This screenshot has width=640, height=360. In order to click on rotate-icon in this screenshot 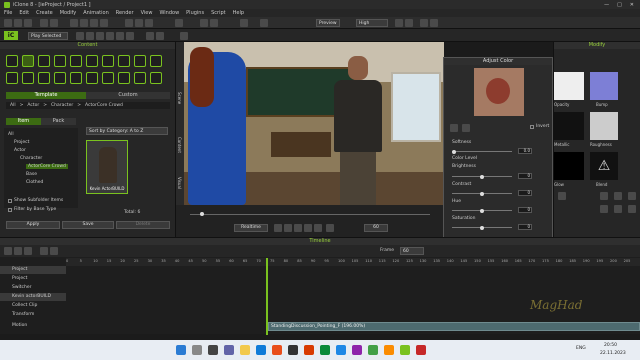, I will do `click(94, 23)`.